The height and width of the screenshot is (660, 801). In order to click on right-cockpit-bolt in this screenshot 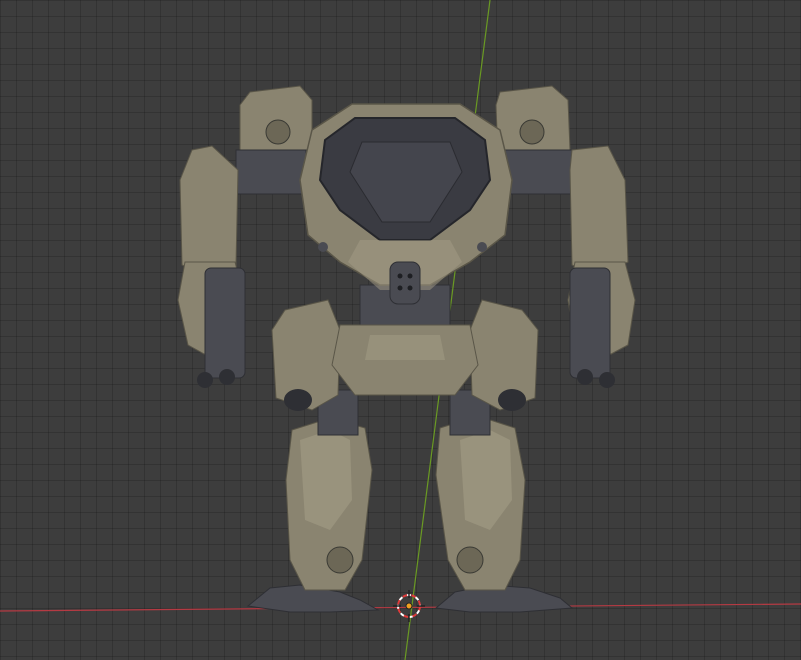, I will do `click(482, 247)`.